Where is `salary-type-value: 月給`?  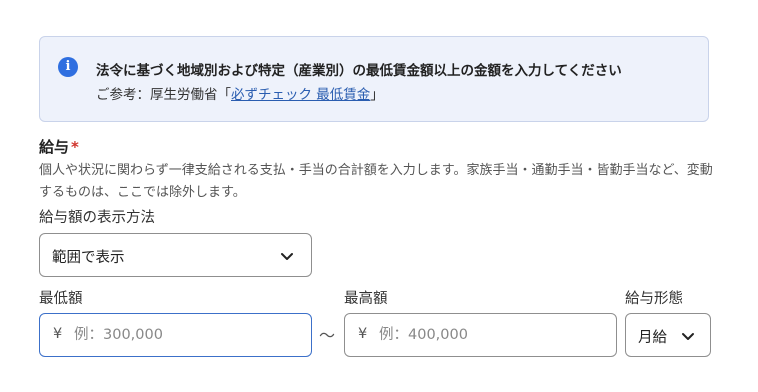
salary-type-value: 月給 is located at coordinates (652, 338).